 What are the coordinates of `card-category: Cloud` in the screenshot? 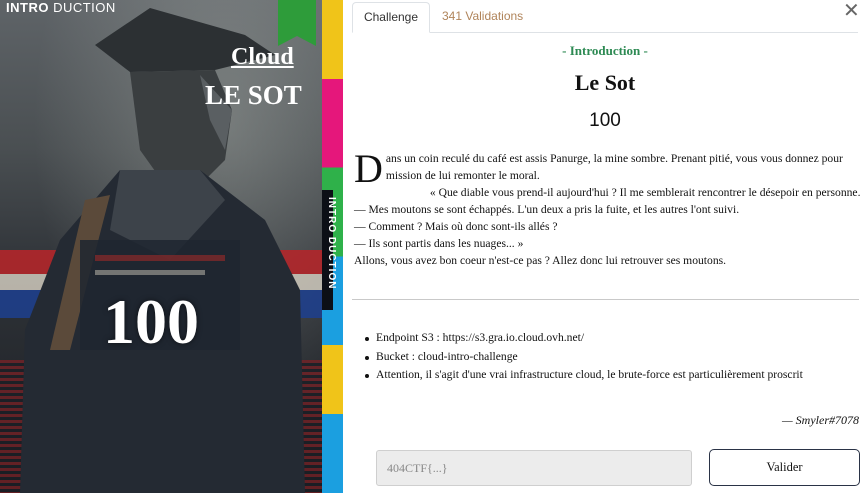 It's located at (262, 57).